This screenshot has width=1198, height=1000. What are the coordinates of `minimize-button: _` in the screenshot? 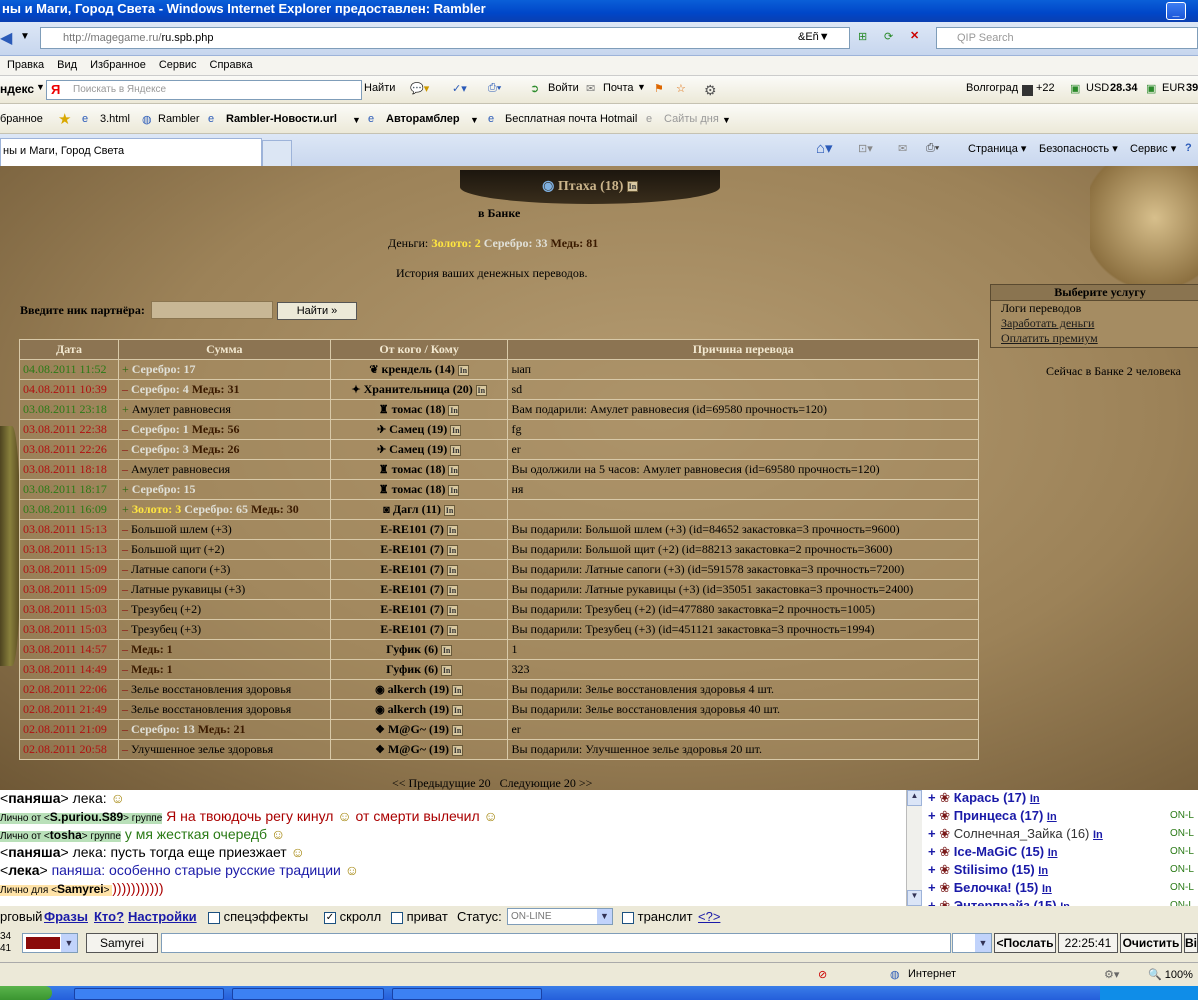 It's located at (1176, 11).